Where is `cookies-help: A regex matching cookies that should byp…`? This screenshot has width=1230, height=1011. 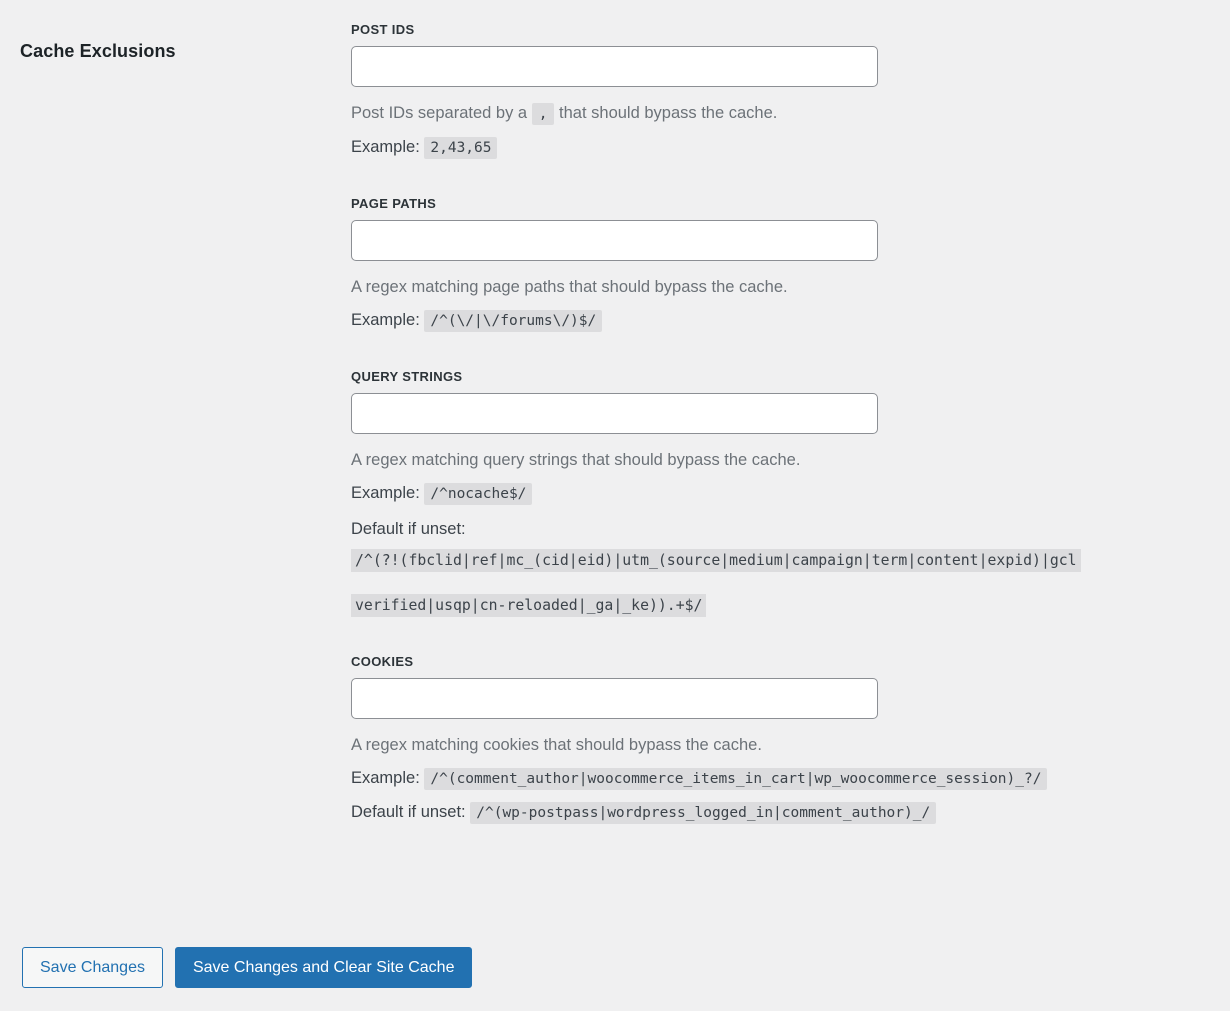 cookies-help: A regex matching cookies that should byp… is located at coordinates (556, 745).